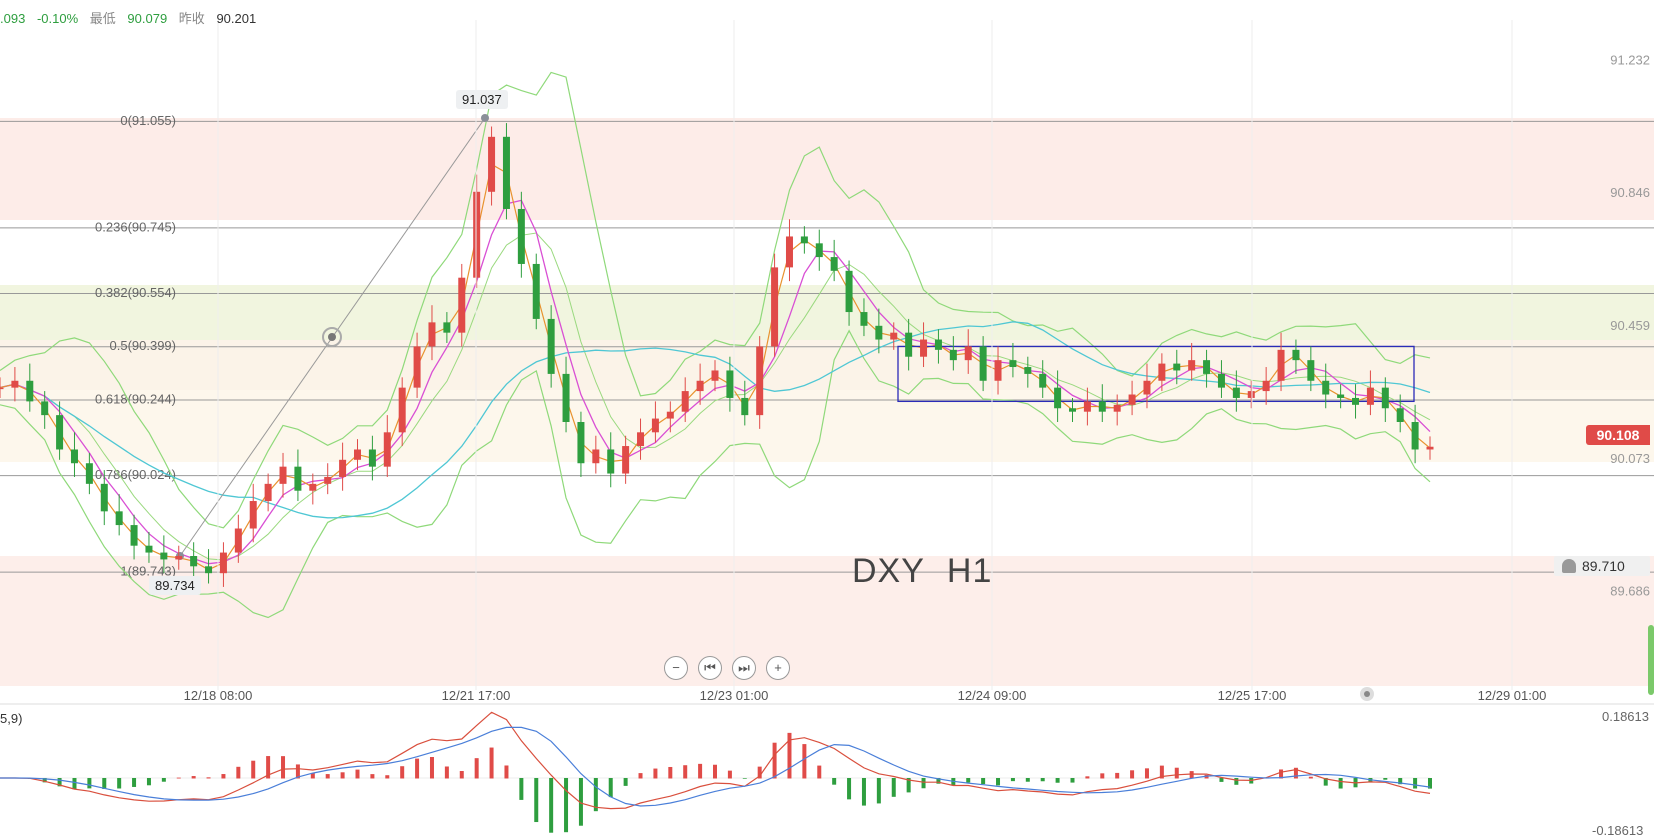  I want to click on price-tick-0: 91.232, so click(1630, 60).